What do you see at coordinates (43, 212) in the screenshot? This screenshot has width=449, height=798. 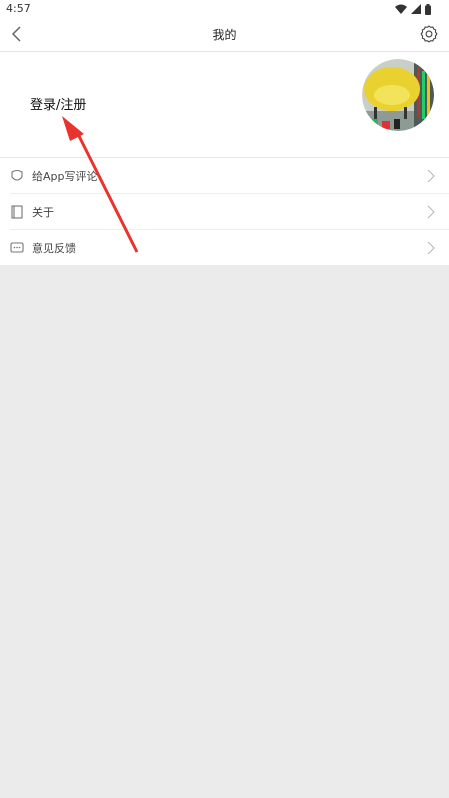 I see `menu-item-label: 关于` at bounding box center [43, 212].